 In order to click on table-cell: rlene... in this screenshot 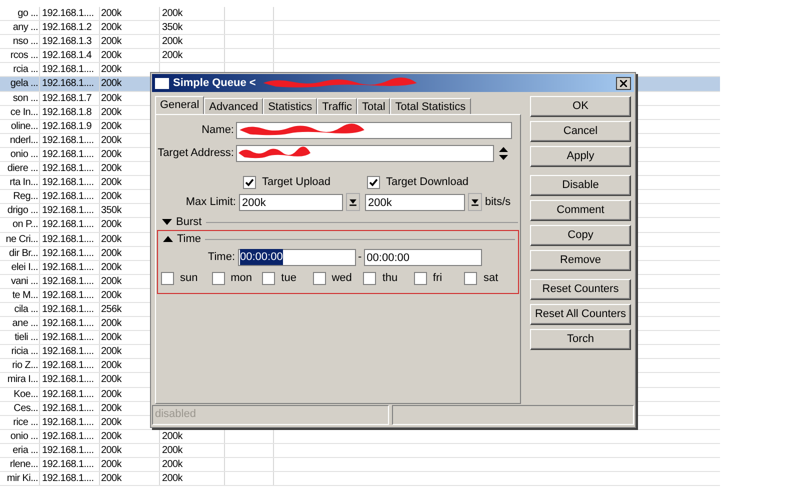, I will do `click(20, 465)`.